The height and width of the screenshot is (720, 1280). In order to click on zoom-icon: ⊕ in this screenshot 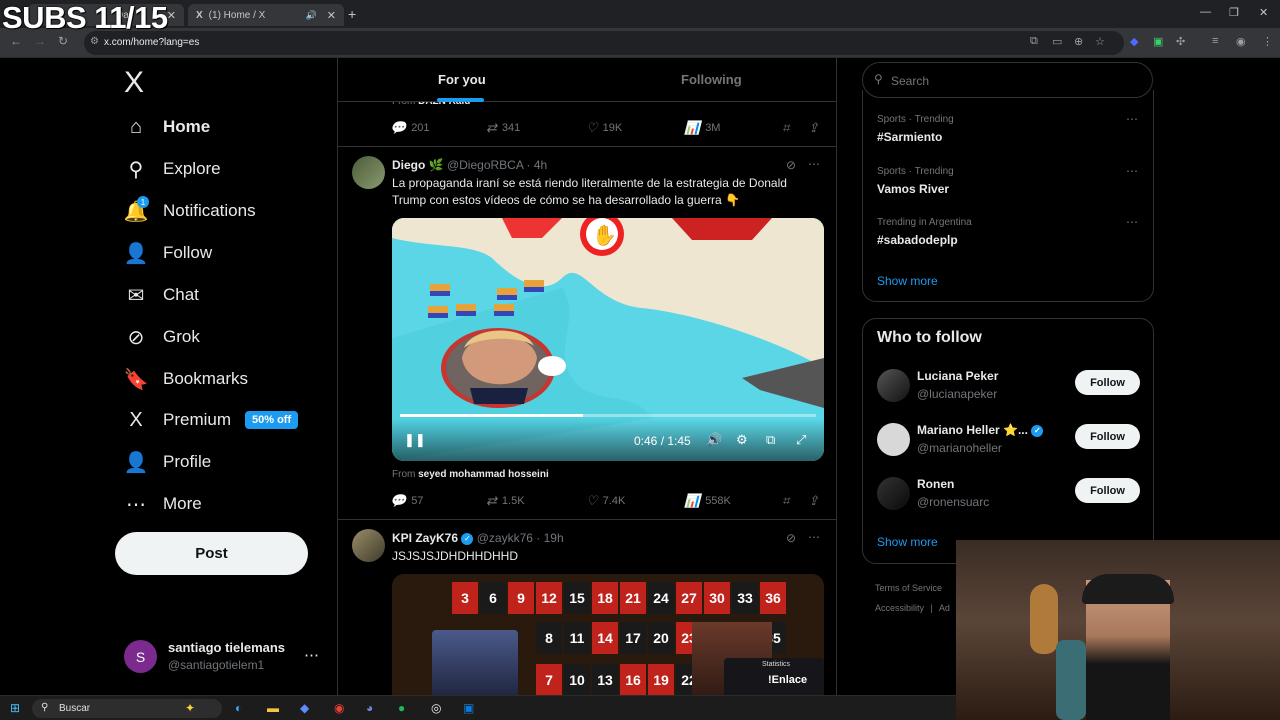, I will do `click(1078, 41)`.